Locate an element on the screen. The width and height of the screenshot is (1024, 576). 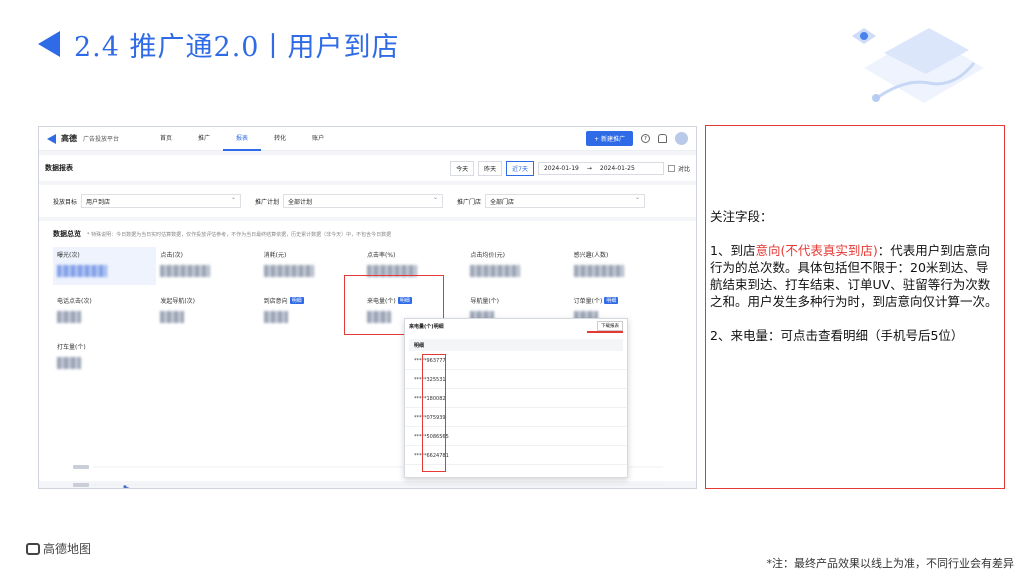
date-controls: 今天 昨天 近7天 2024-01-19 → 2024-01-25 对比 is located at coordinates (570, 168).